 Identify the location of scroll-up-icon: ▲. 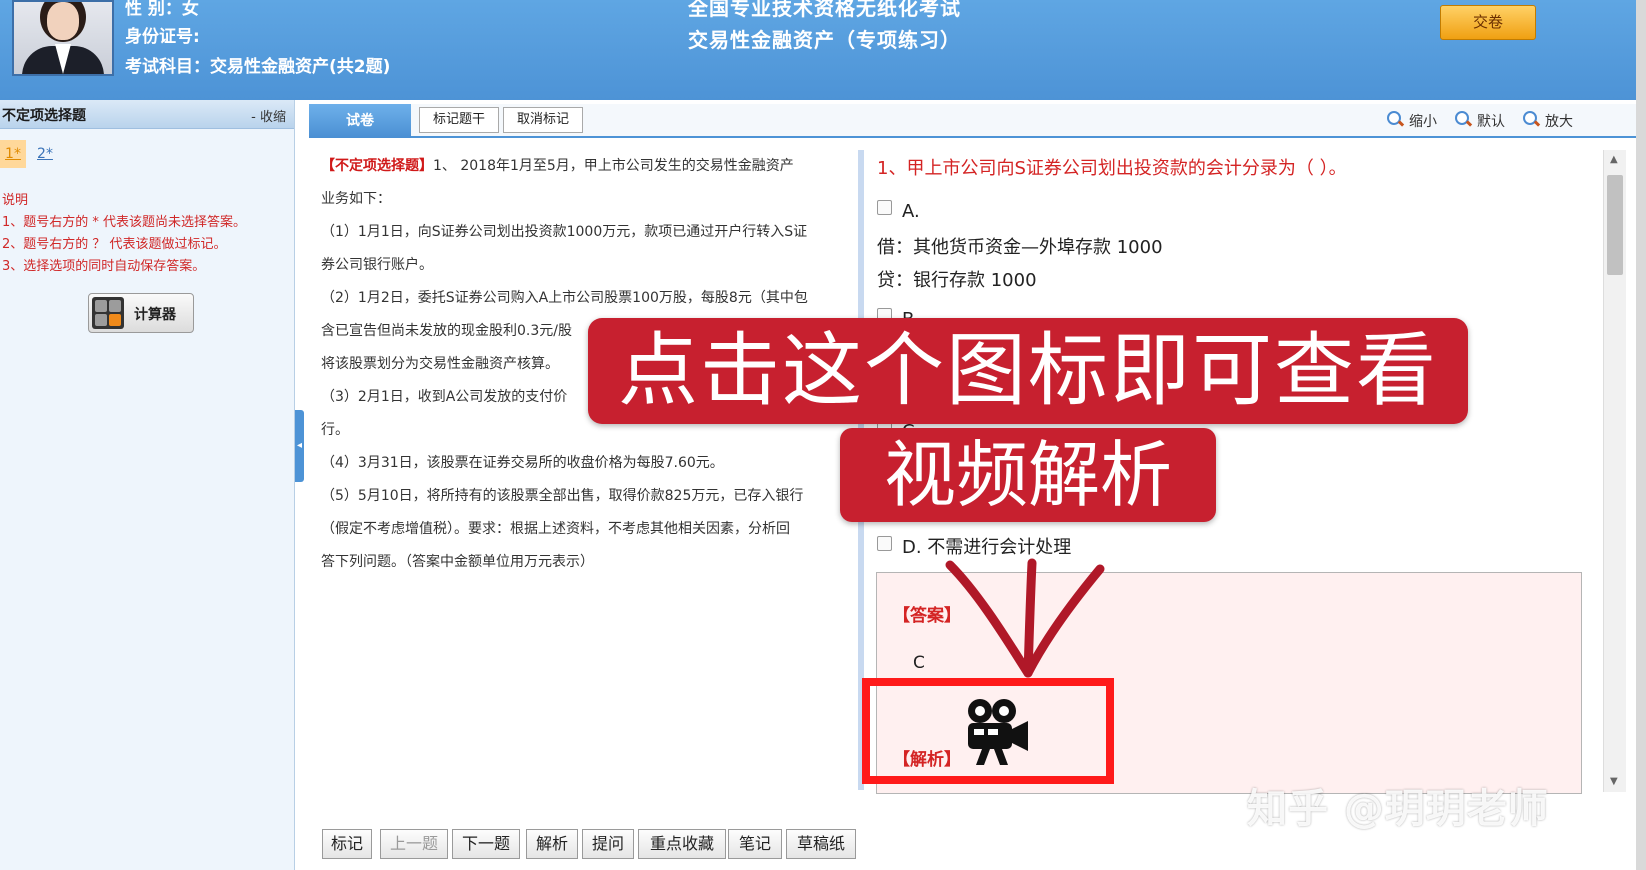
(1614, 159).